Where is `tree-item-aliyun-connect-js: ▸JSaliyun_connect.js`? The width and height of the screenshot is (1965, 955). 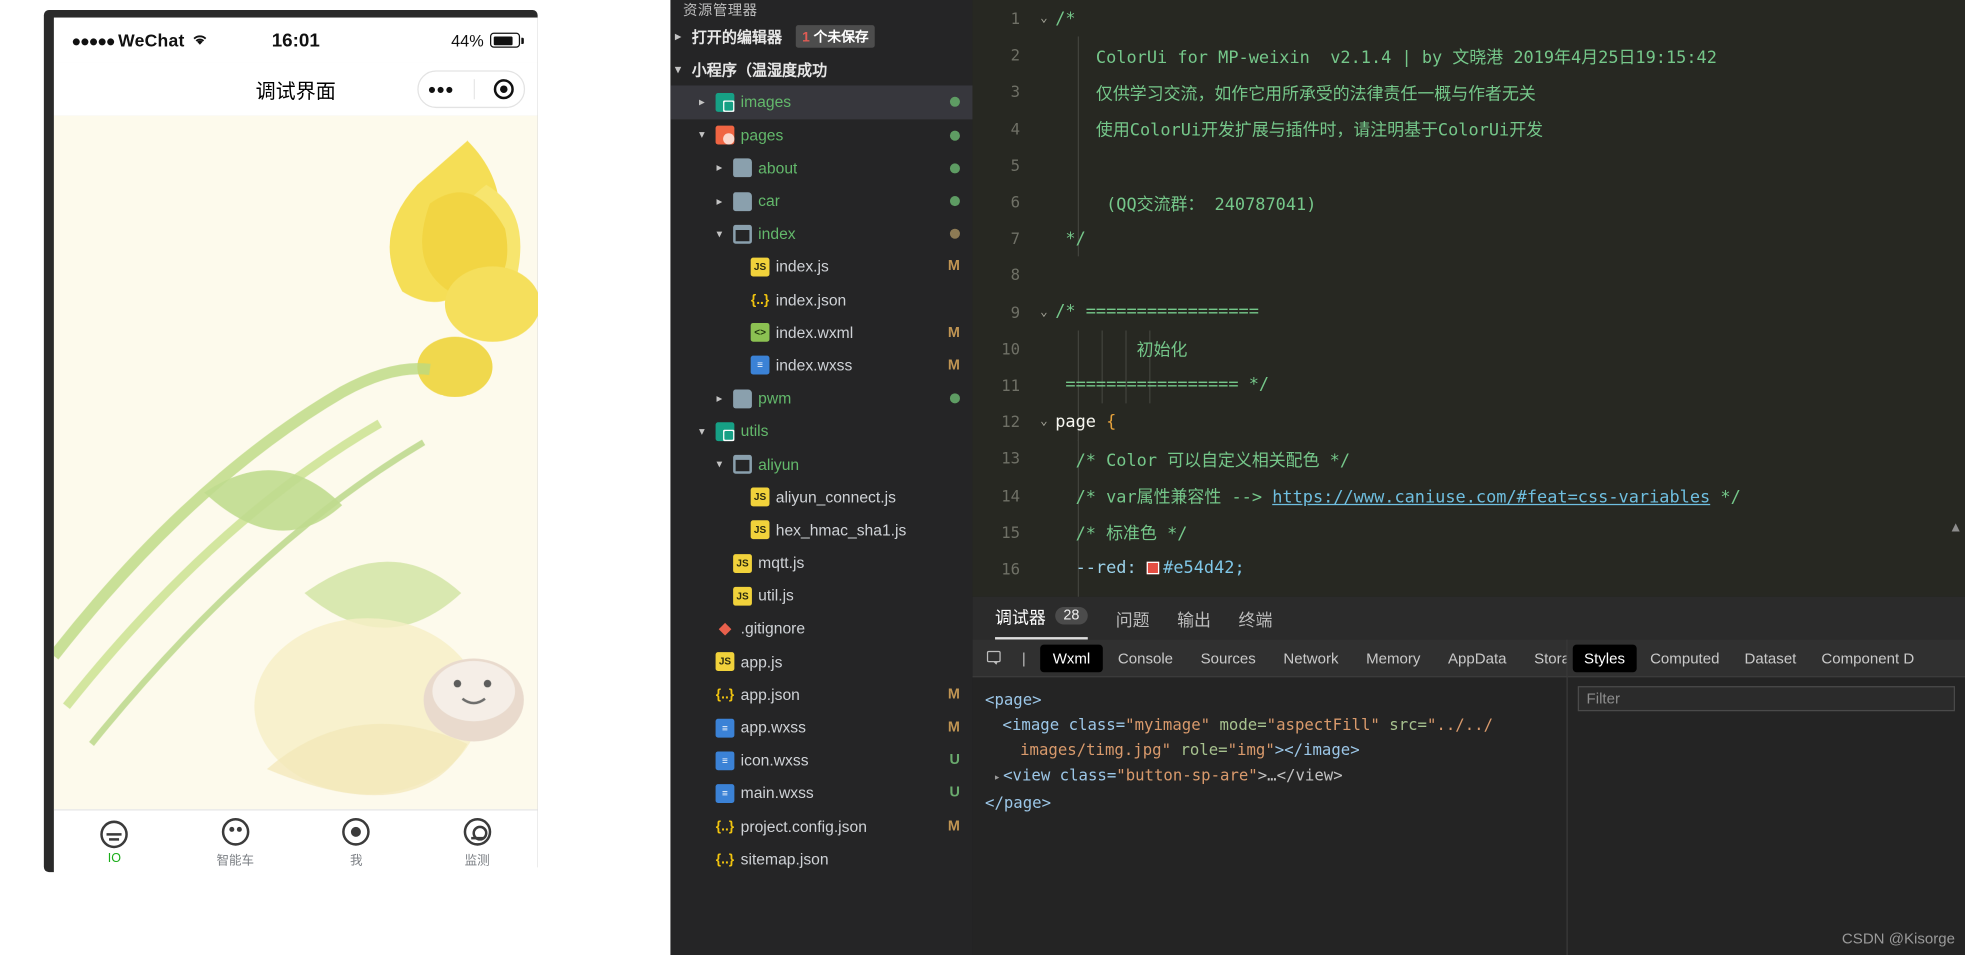
tree-item-aliyun-connect-js: ▸JSaliyun_connect.js is located at coordinates (821, 497).